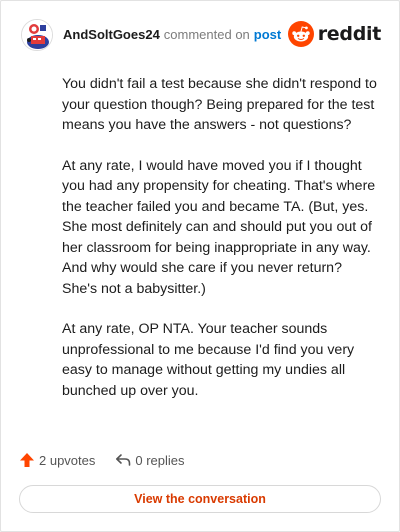 Image resolution: width=400 pixels, height=532 pixels. I want to click on upvotes-button: 2 upvotes, so click(57, 460).